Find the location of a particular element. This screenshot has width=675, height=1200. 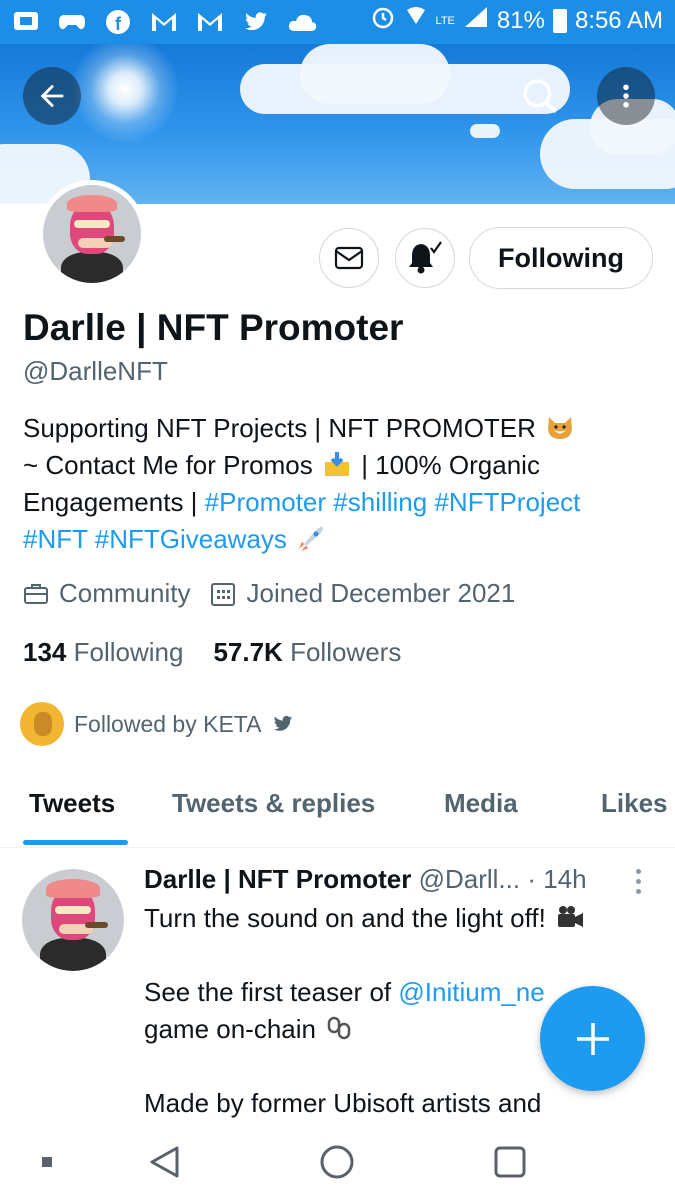

tab-media: Media is located at coordinates (481, 803).